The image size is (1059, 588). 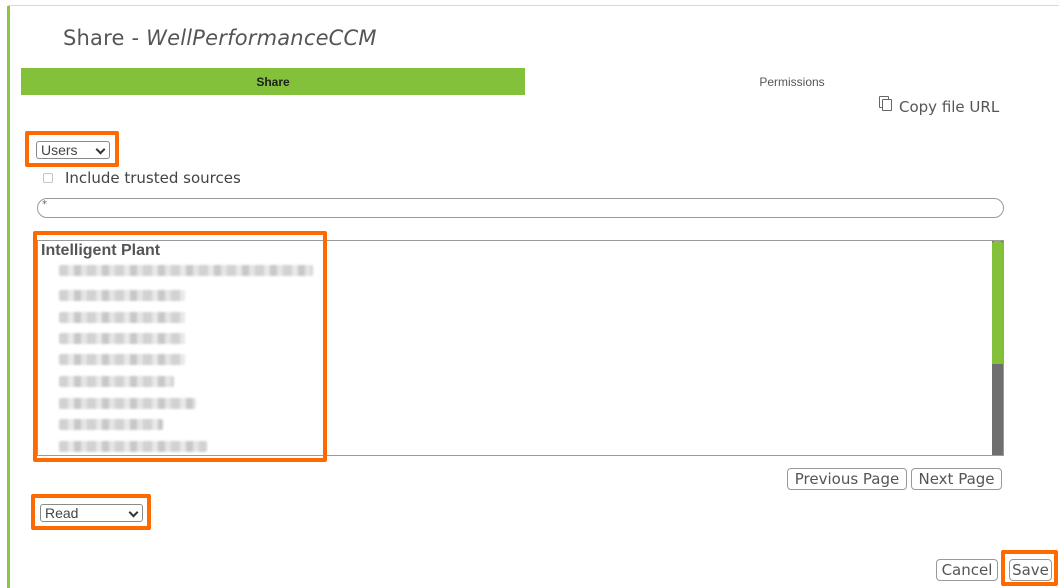 I want to click on dialog-title-filename: WellPerformanceCCM, so click(x=261, y=38).